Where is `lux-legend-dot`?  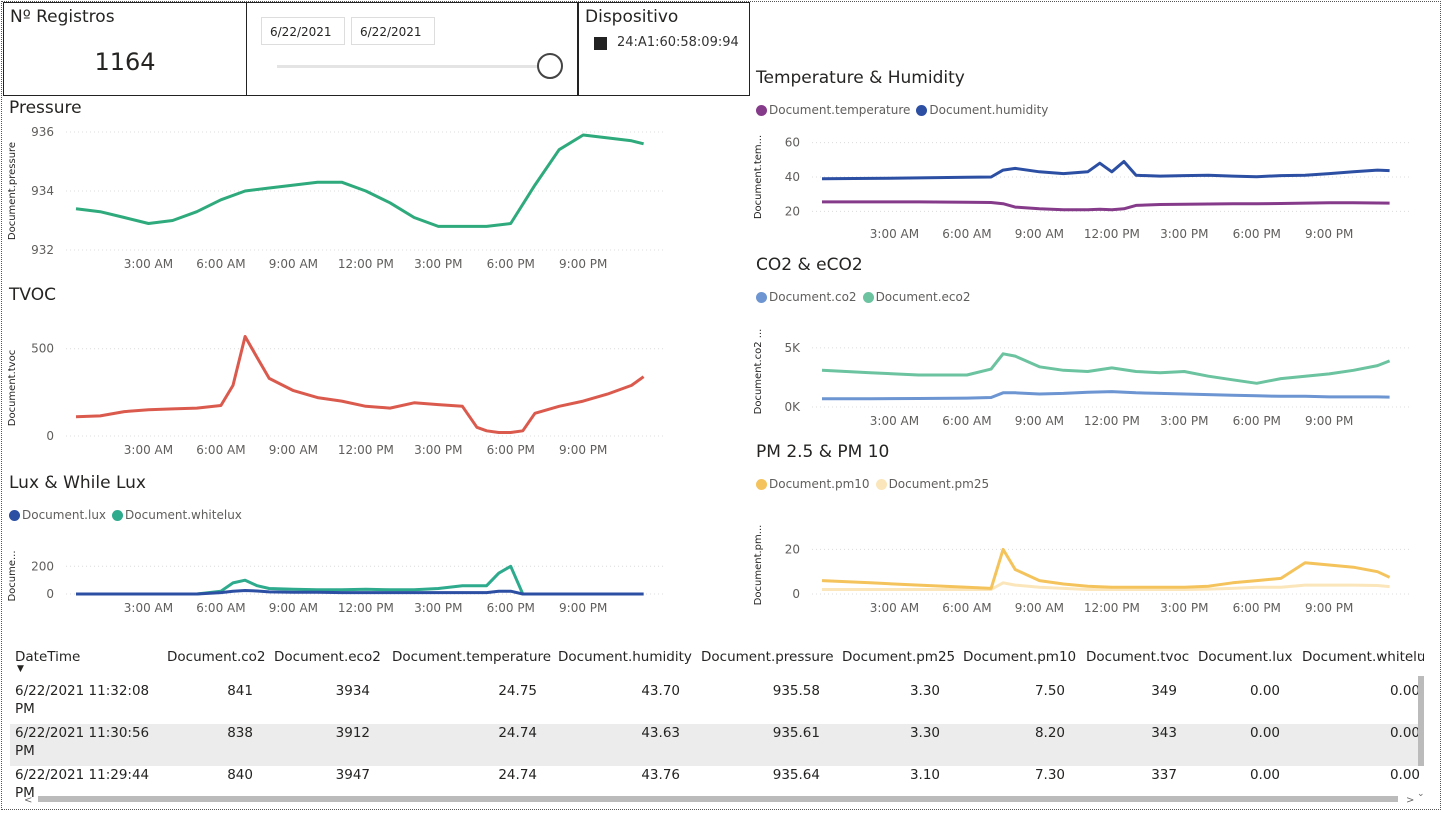 lux-legend-dot is located at coordinates (14, 515).